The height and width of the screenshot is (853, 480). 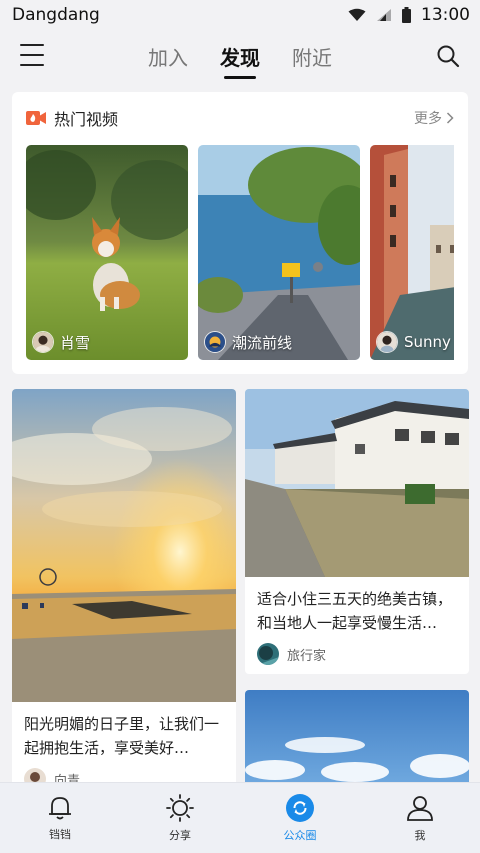 I want to click on hot-videos-title: 热门视频, so click(x=86, y=119).